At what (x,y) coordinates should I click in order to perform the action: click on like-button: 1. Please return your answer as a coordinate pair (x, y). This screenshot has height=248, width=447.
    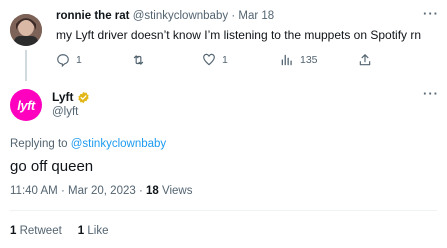
    Looking at the image, I should click on (215, 60).